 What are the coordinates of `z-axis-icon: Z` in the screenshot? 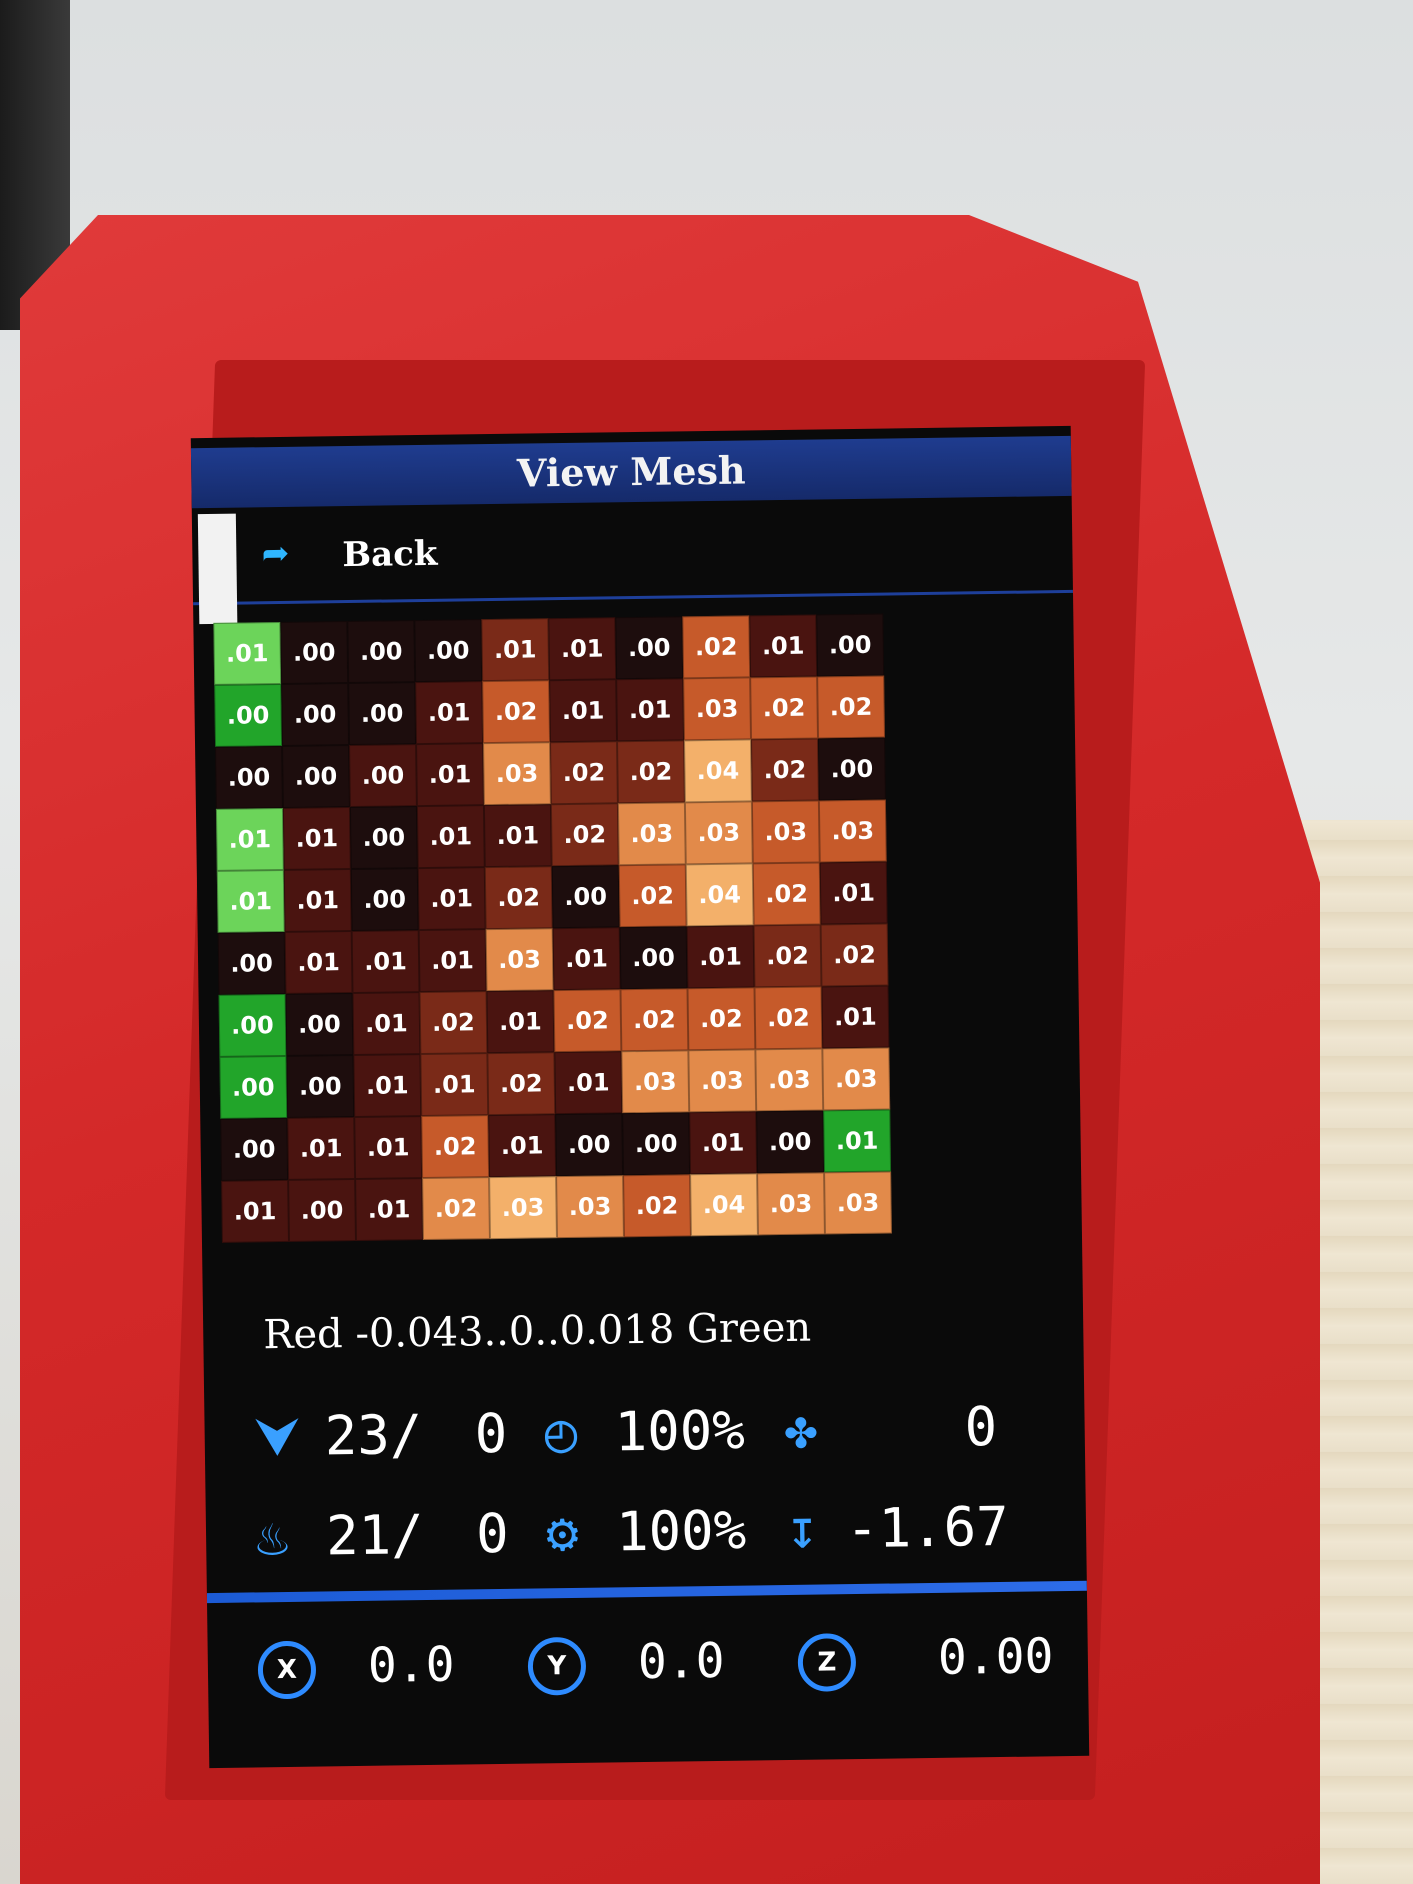 It's located at (827, 1659).